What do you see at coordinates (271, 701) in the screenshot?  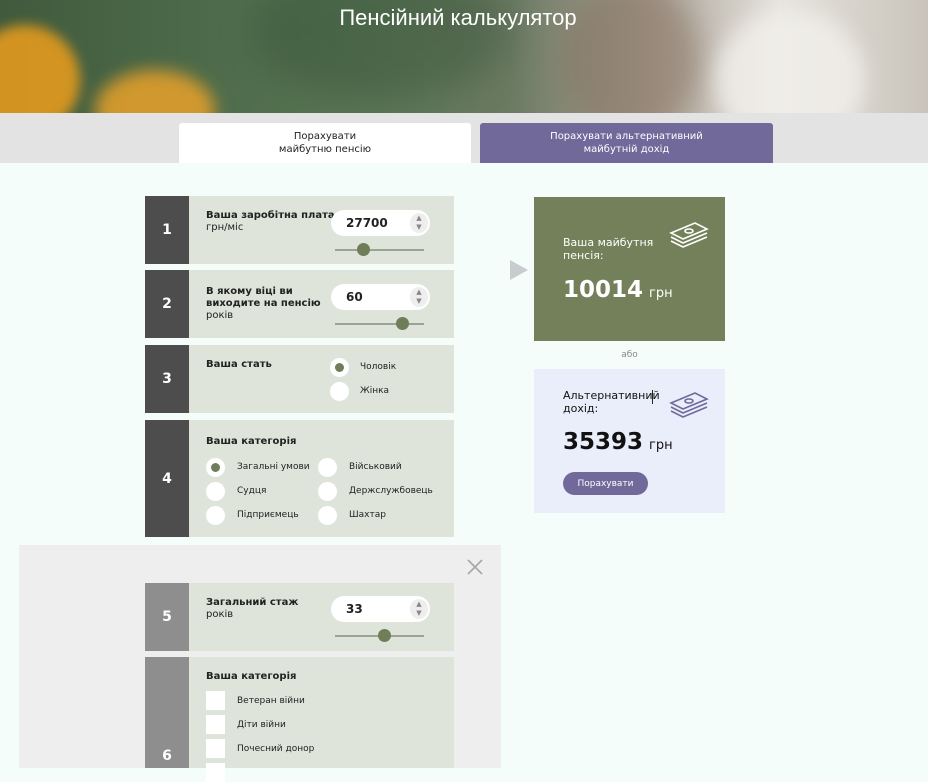 I see `checkbox-war-veteran-label: Ветеран війни` at bounding box center [271, 701].